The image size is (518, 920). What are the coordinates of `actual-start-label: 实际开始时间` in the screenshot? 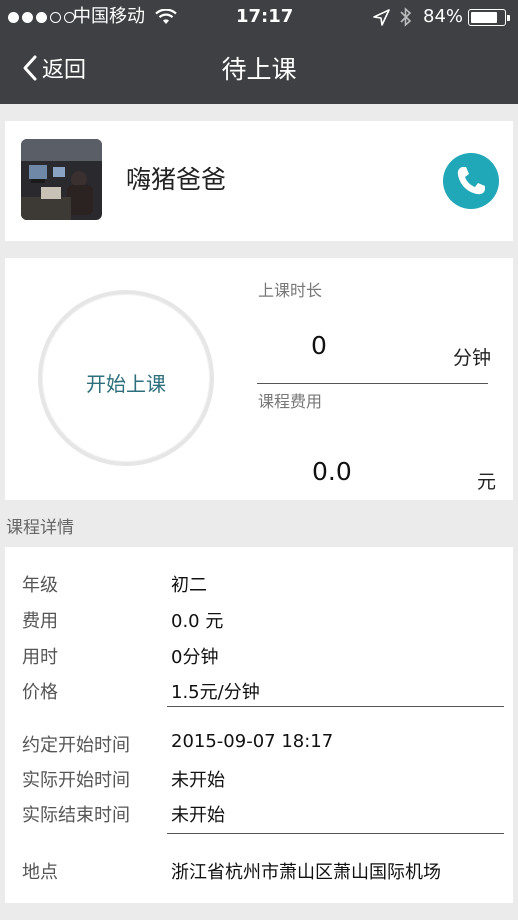 It's located at (76, 780).